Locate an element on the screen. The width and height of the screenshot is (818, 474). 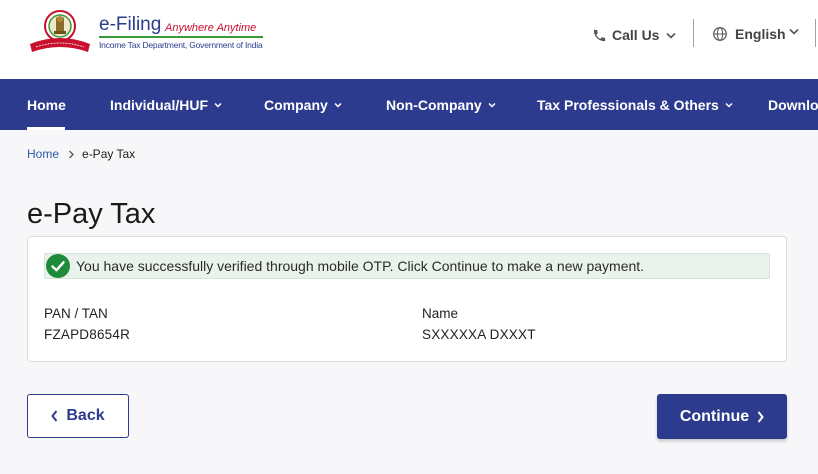
nav-item-downloads: Downloads is located at coordinates (793, 104).